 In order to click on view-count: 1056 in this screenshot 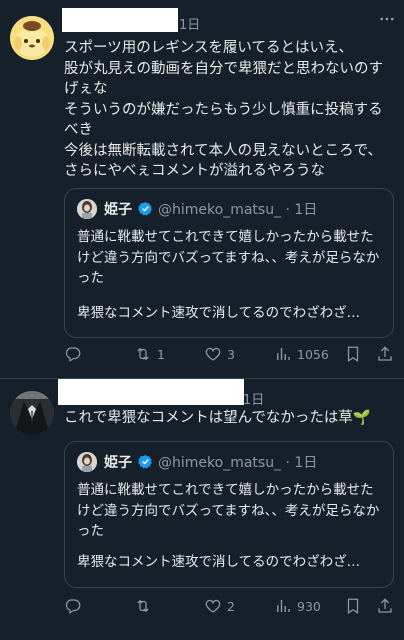, I will do `click(313, 354)`.